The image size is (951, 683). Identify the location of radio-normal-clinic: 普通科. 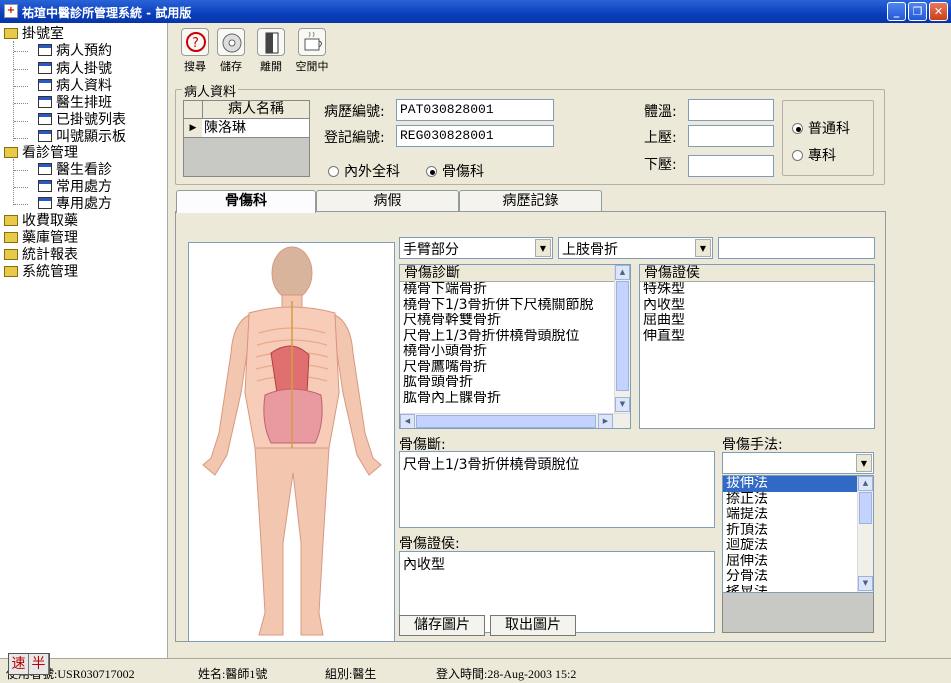
(821, 128).